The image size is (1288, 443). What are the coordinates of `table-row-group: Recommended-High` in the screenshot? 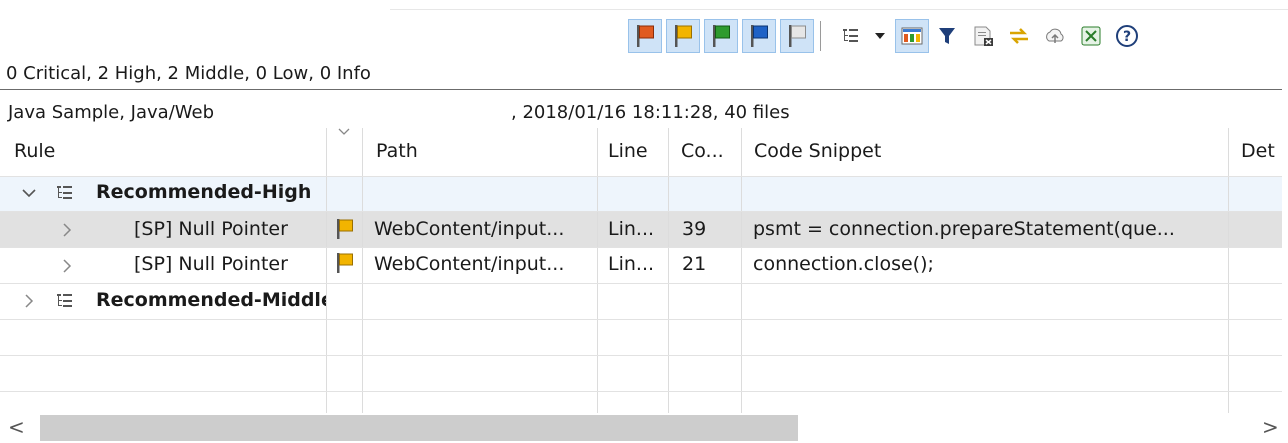 It's located at (641, 193).